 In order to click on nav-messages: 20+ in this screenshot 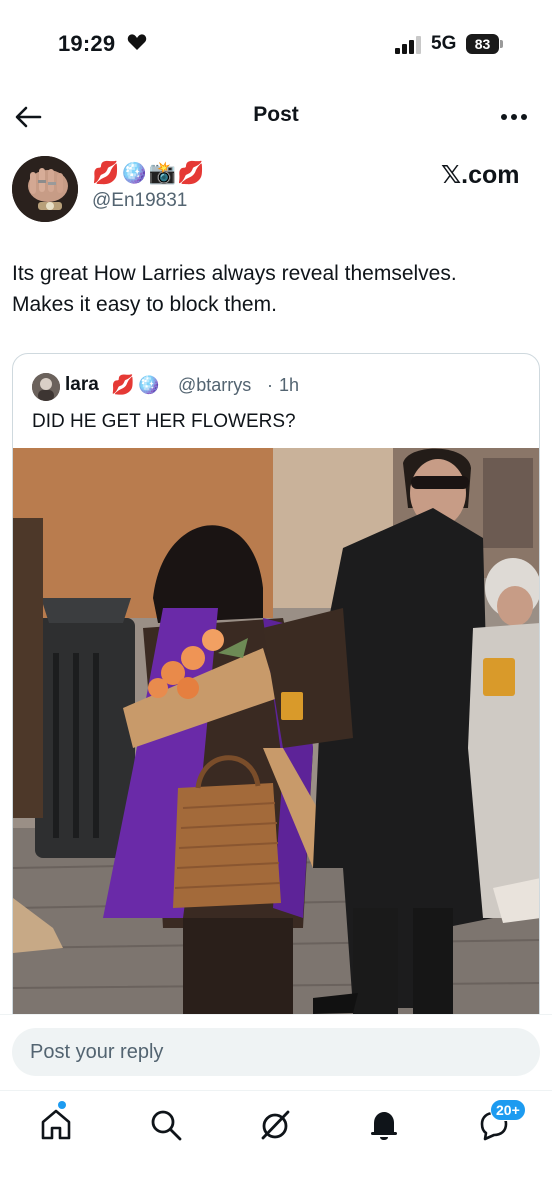, I will do `click(500, 1122)`.